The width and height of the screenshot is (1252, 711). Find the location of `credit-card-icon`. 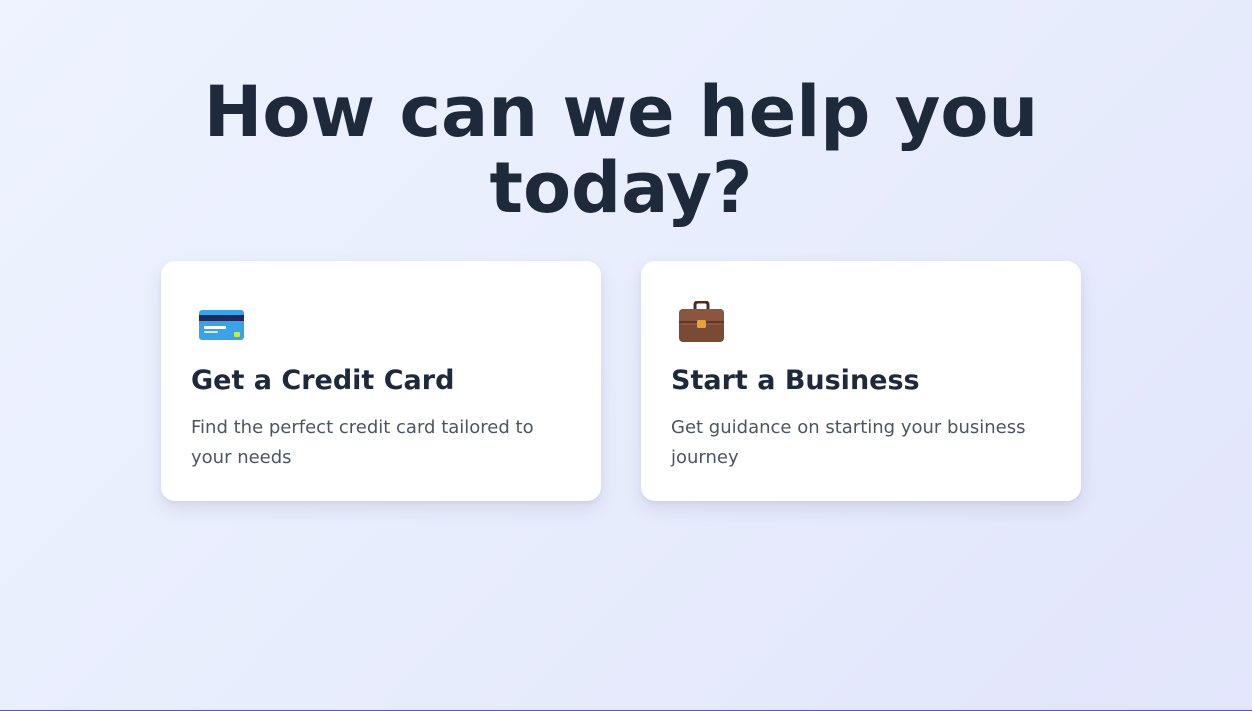

credit-card-icon is located at coordinates (222, 322).